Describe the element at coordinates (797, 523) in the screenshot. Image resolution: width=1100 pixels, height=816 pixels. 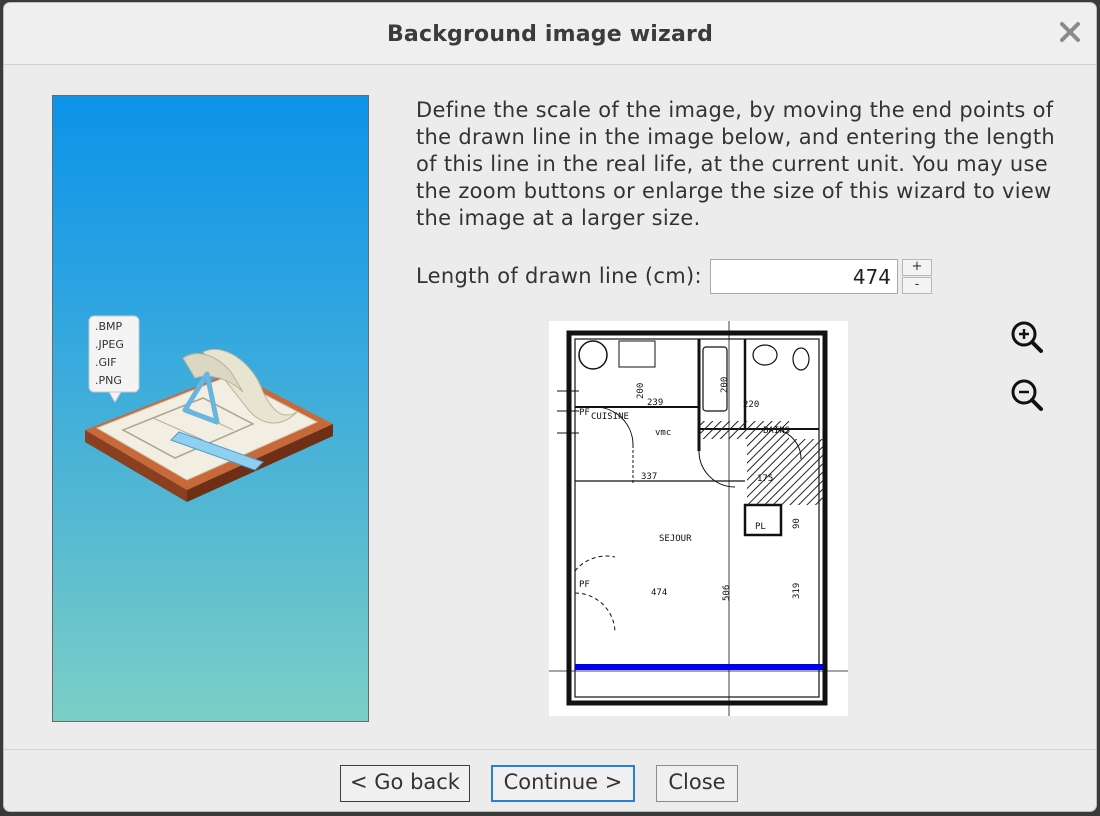
I see `plan-dim-90: 90` at that location.